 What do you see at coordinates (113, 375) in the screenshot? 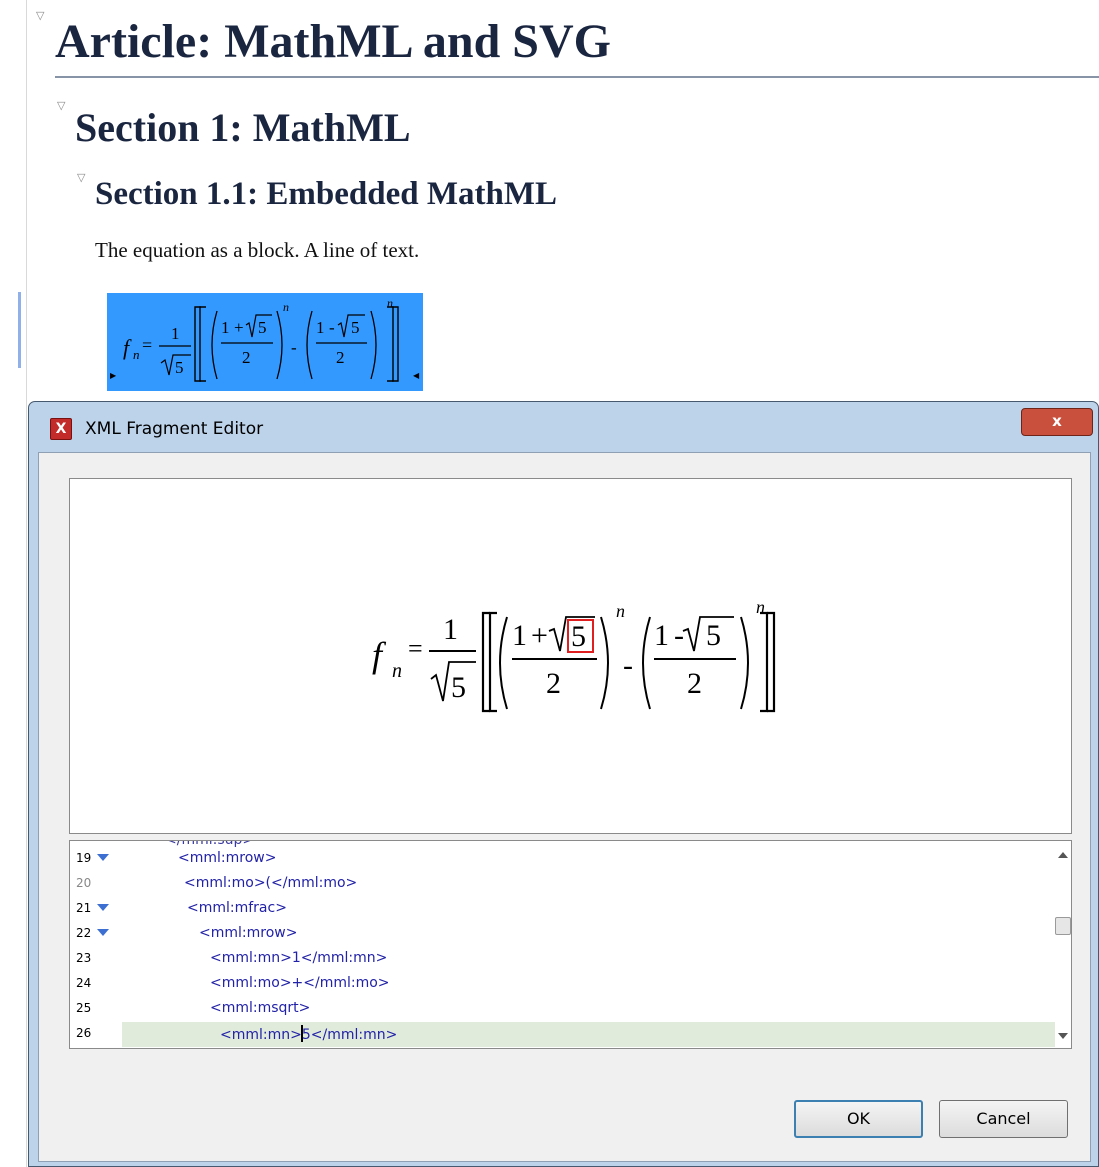
I see `selection-start-marker-icon: ▶` at bounding box center [113, 375].